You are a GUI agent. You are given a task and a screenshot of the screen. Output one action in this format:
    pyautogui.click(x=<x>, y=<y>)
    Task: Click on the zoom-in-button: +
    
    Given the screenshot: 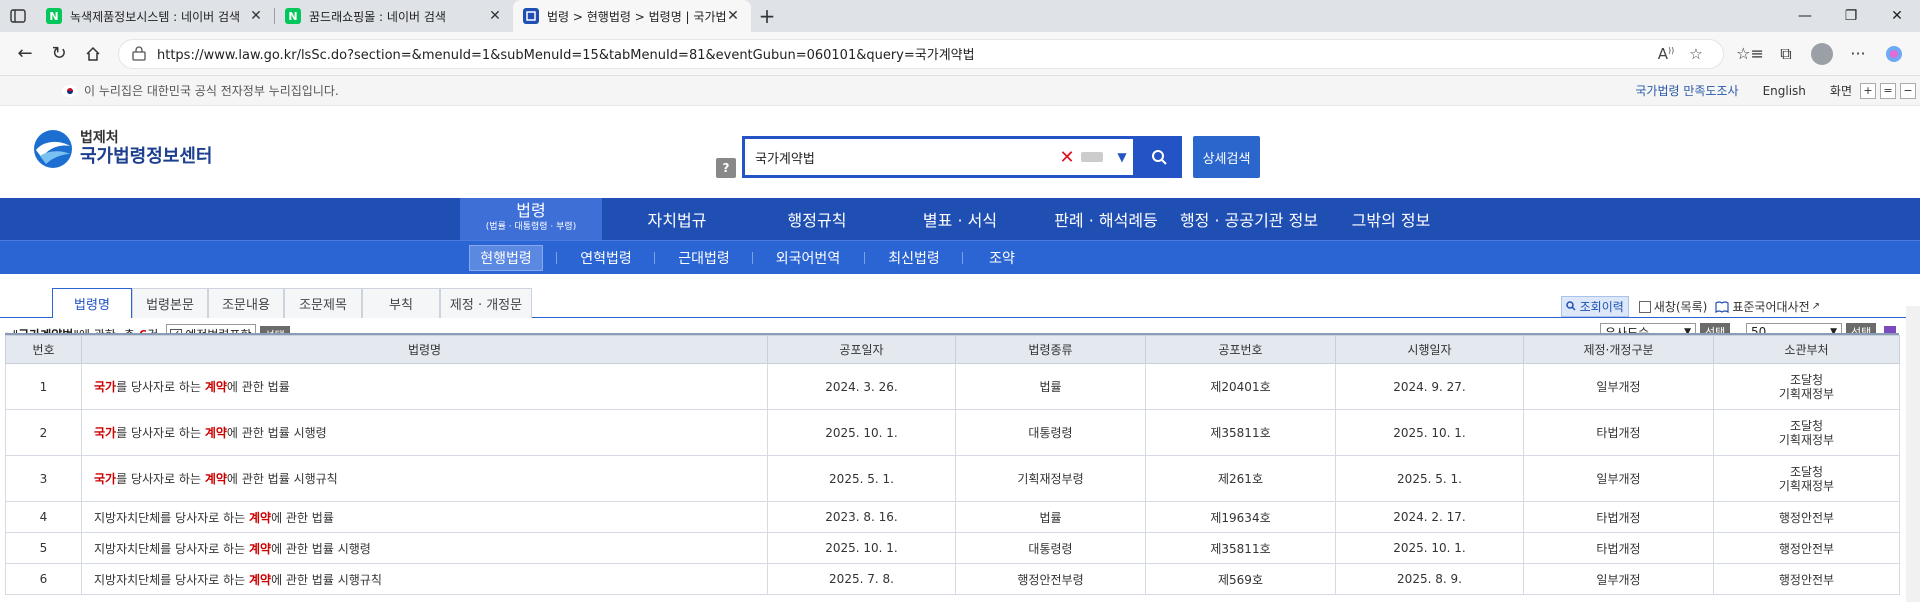 What is the action you would take?
    pyautogui.click(x=1868, y=90)
    